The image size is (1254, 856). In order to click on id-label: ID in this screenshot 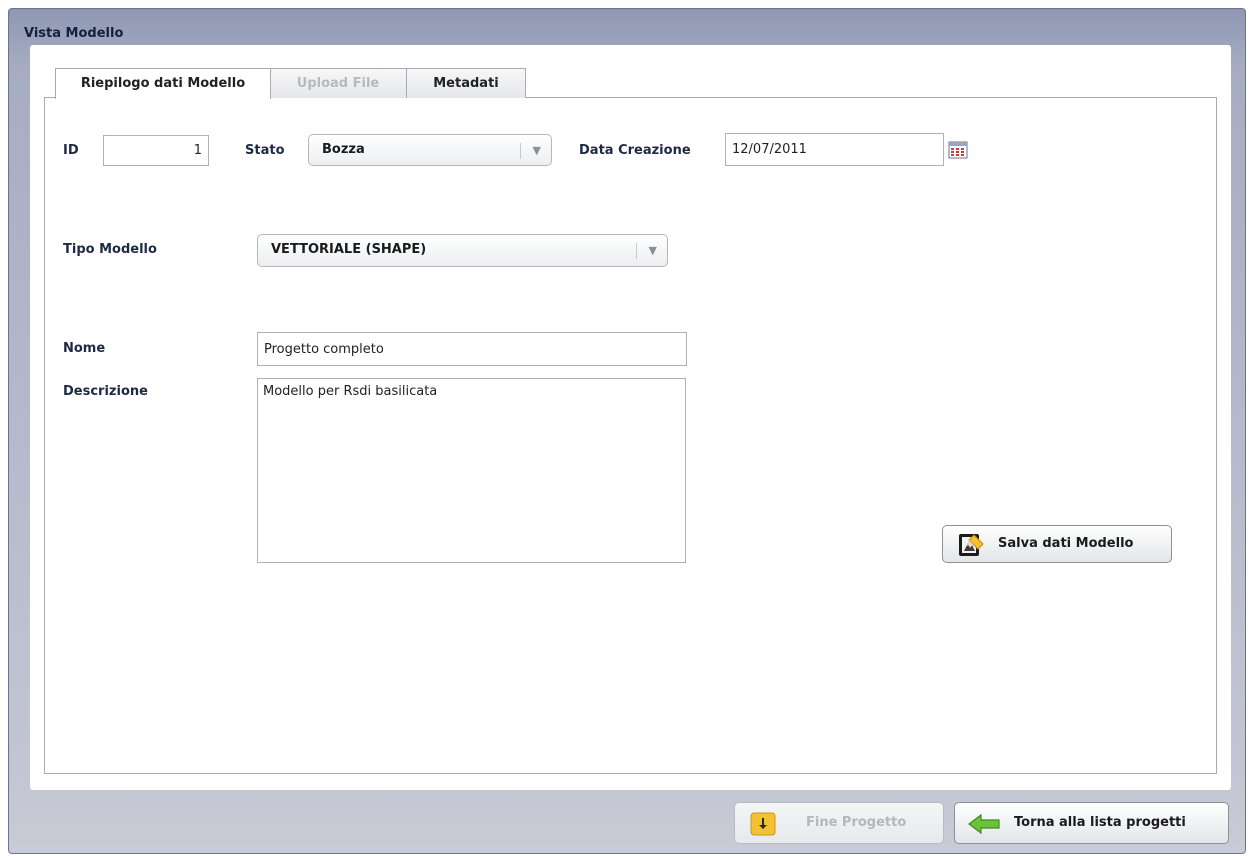, I will do `click(71, 150)`.